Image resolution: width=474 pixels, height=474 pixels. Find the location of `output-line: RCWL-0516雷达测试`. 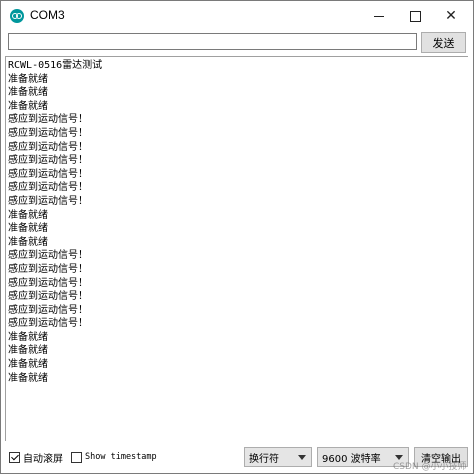

output-line: RCWL-0516雷达测试 is located at coordinates (55, 65).